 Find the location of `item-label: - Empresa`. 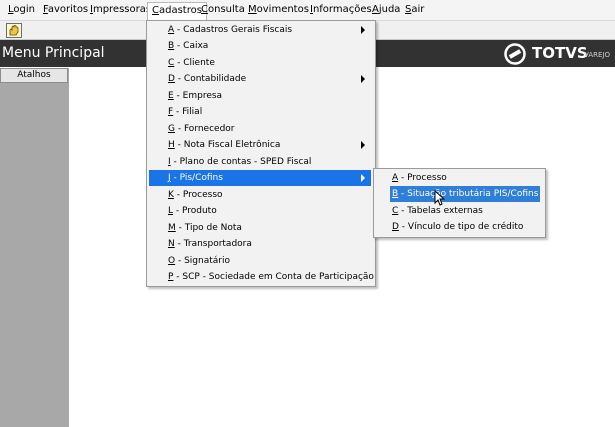

item-label: - Empresa is located at coordinates (198, 96).